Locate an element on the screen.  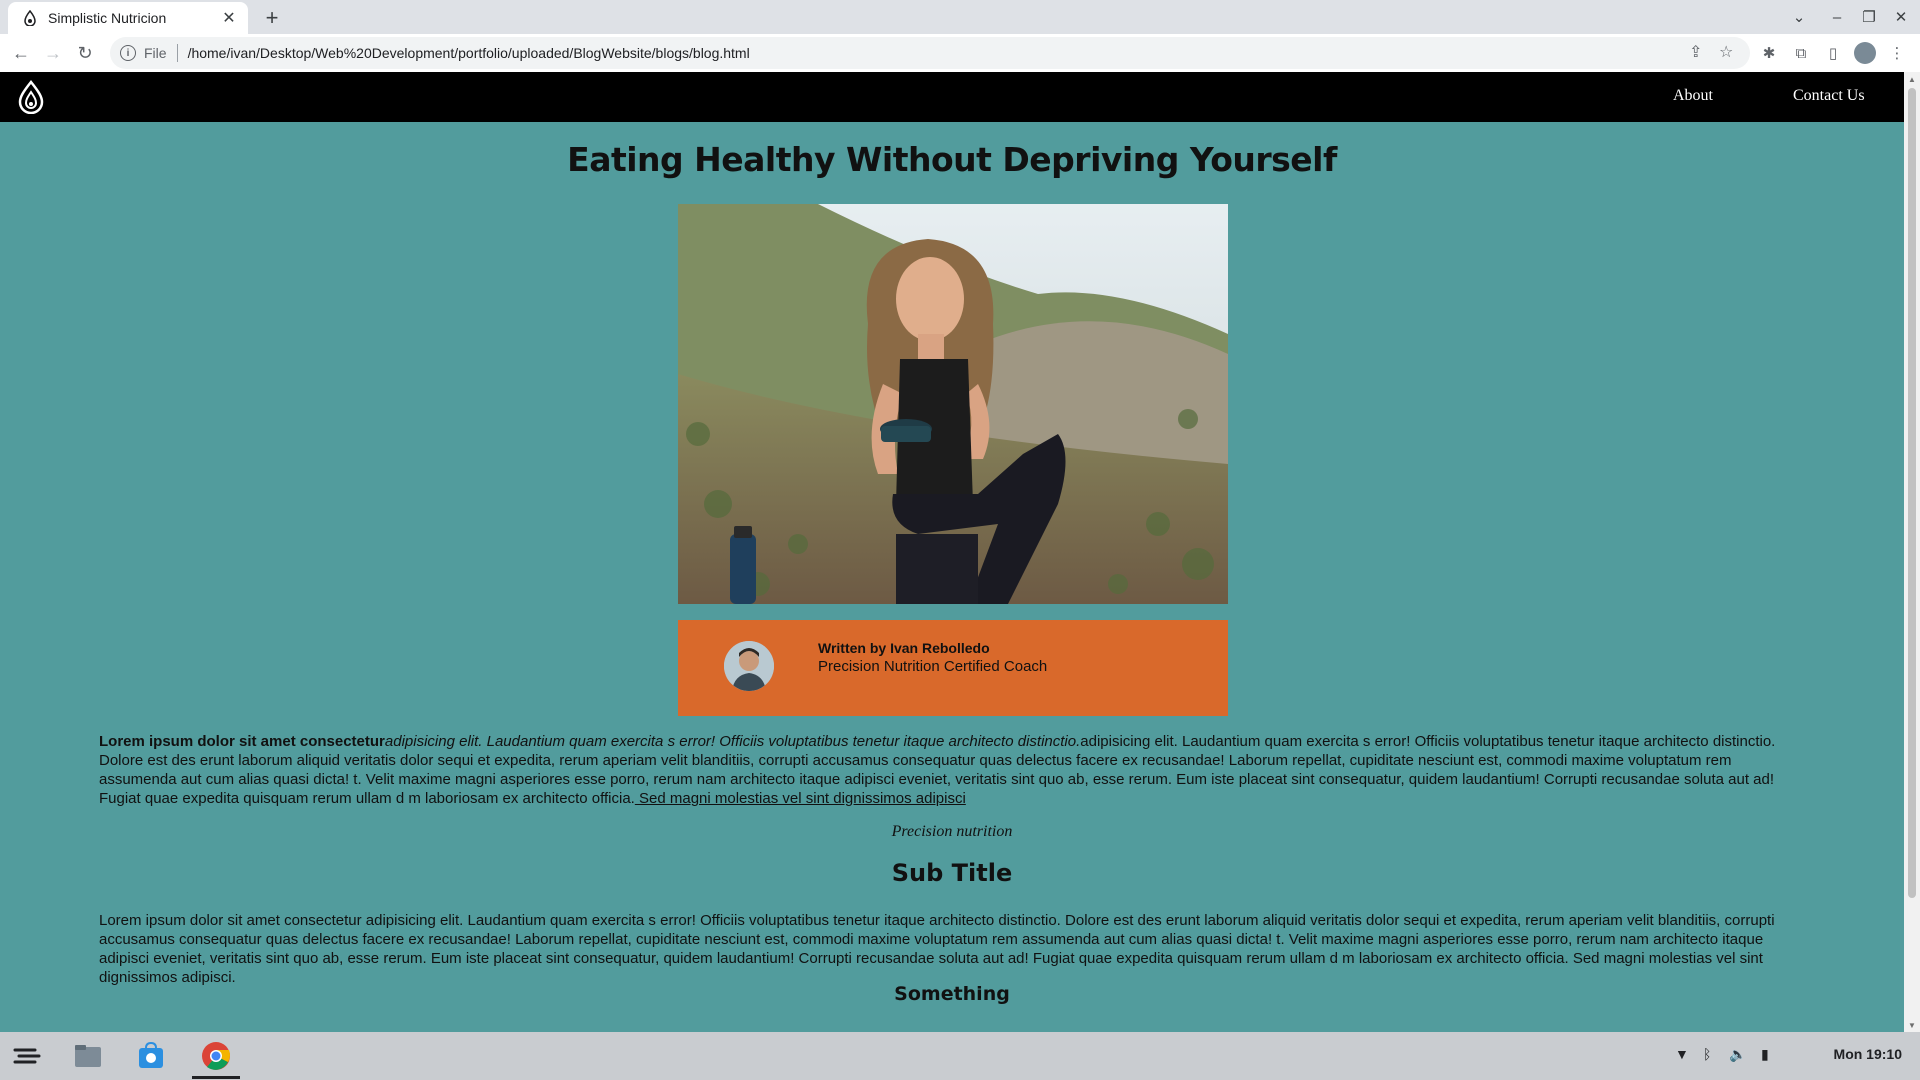
bluetooth-icon: ᛒ is located at coordinates (1707, 1054).